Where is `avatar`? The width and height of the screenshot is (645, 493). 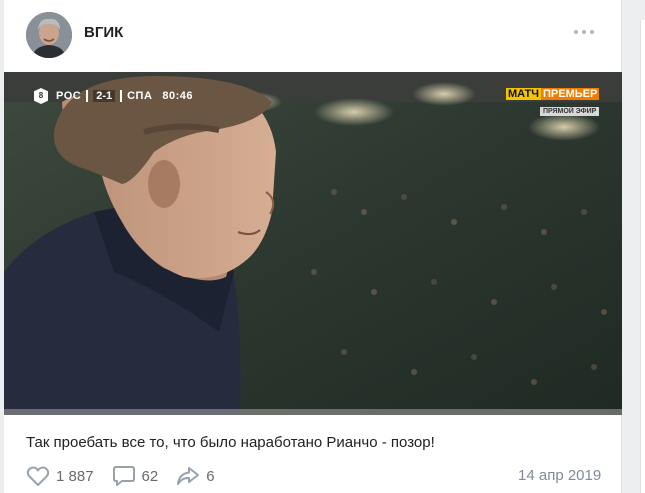
avatar is located at coordinates (49, 35).